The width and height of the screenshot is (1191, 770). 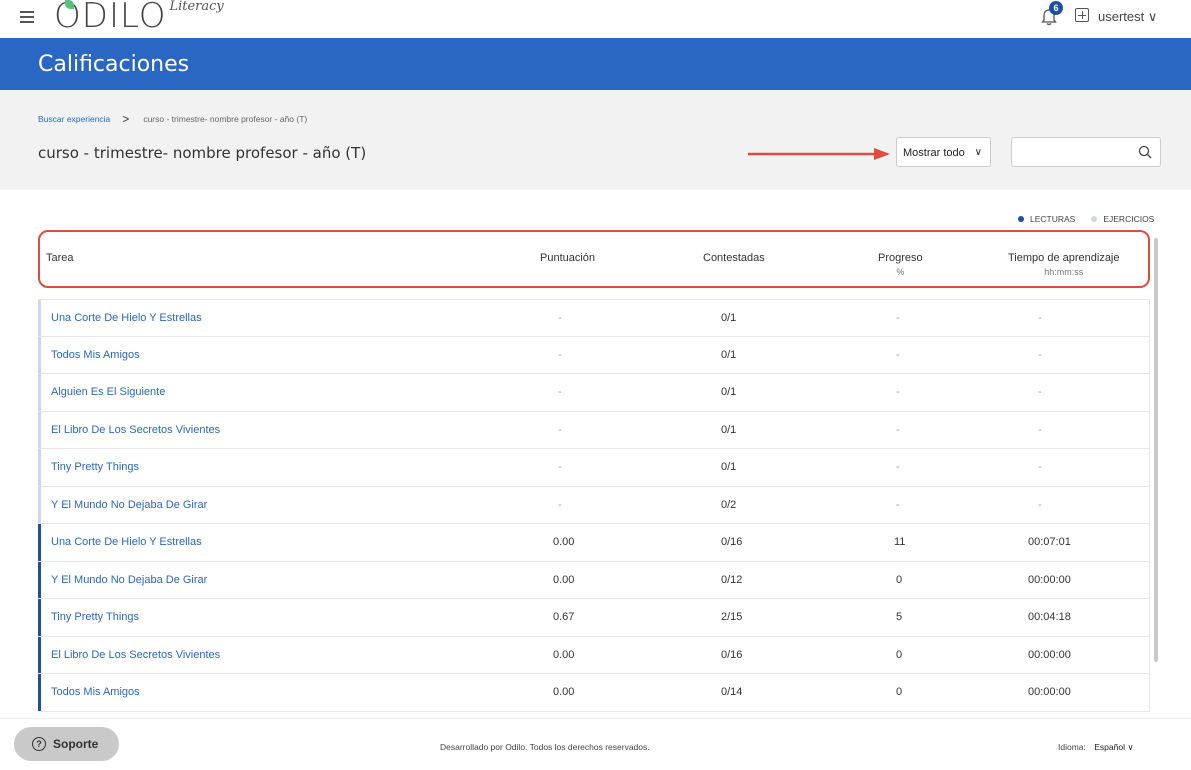 I want to click on leaf-icon, so click(x=69, y=4).